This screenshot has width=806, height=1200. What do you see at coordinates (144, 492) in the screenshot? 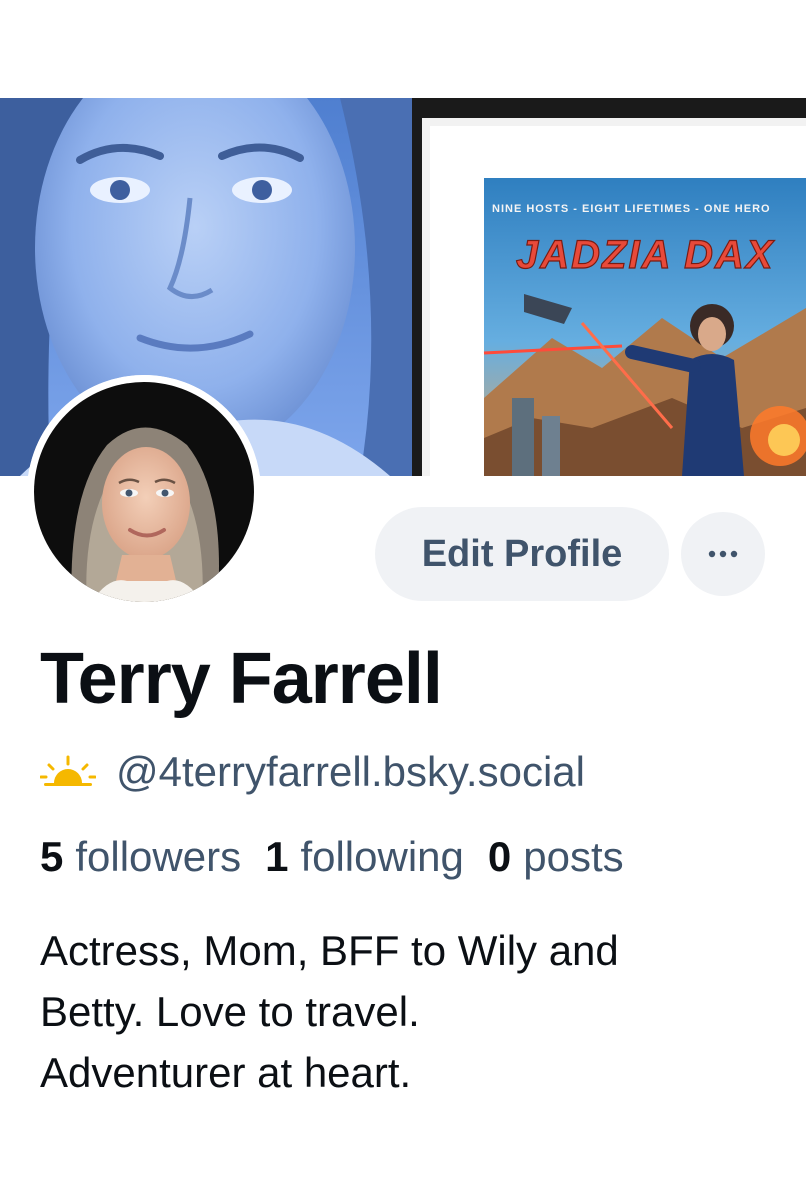
I see `avatar` at bounding box center [144, 492].